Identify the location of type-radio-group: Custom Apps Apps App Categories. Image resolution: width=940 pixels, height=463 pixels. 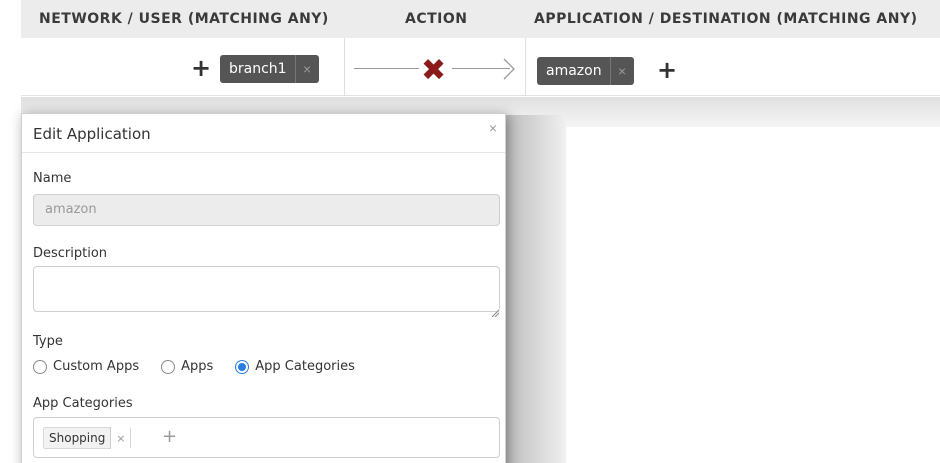
(205, 366).